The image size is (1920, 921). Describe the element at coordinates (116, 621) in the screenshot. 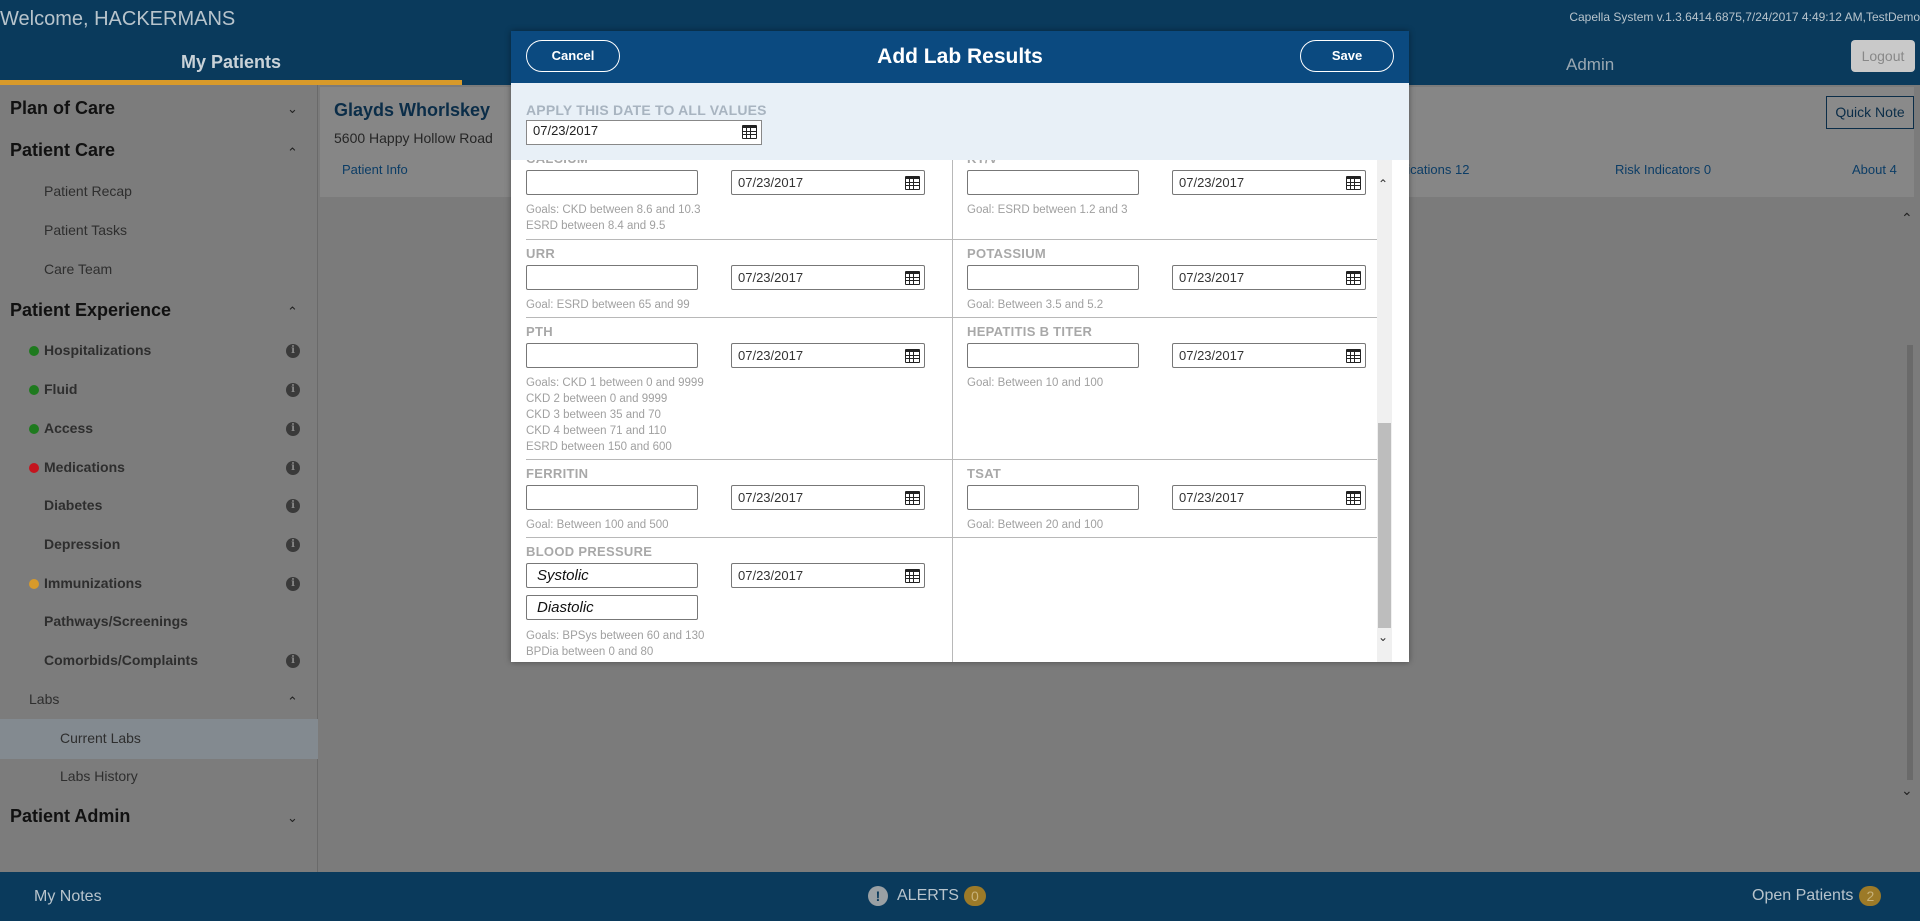

I see `sidebar-item-pathways-screenings: Pathways/Screenings` at that location.